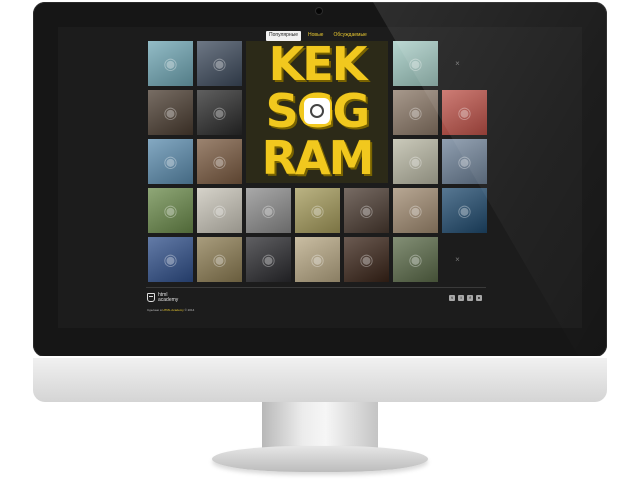  I want to click on instagram-icon: i, so click(461, 298).